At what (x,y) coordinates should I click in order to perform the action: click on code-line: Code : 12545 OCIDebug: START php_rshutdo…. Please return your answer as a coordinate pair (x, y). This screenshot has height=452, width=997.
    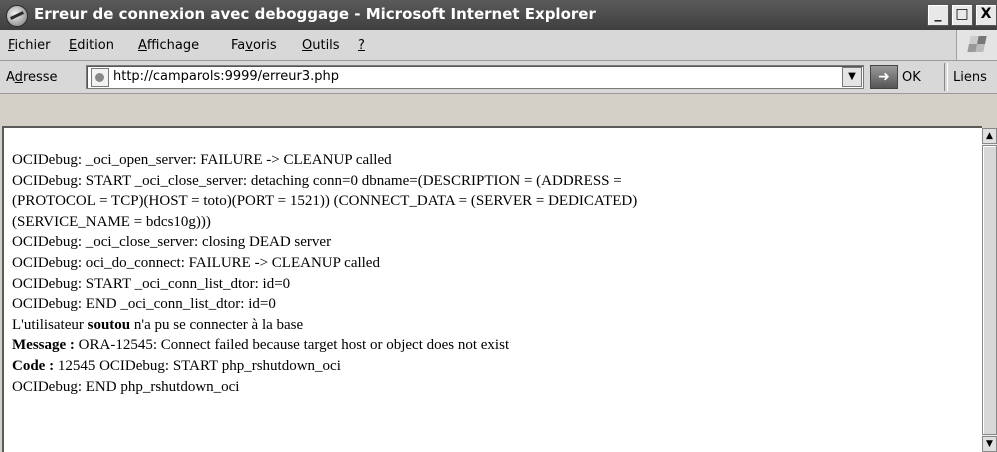
    Looking at the image, I should click on (324, 366).